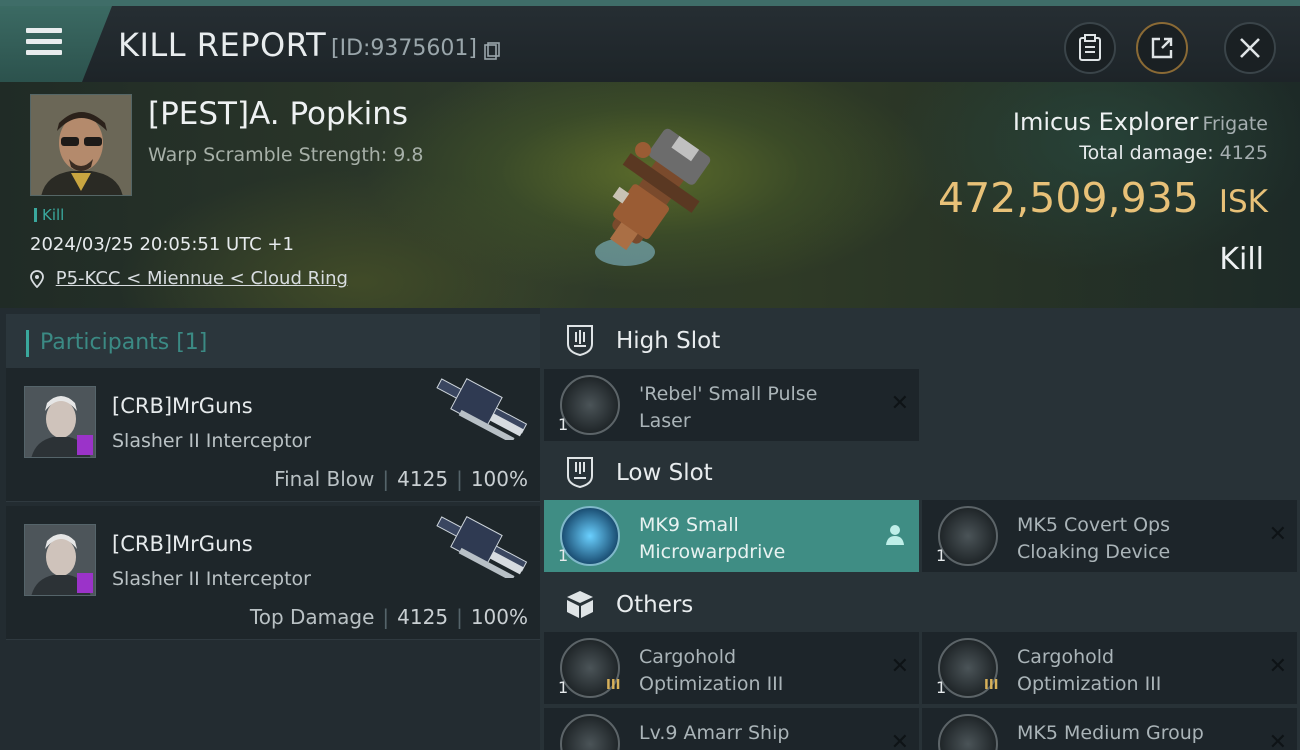 The width and height of the screenshot is (1300, 750). What do you see at coordinates (590, 732) in the screenshot?
I see `ship-skill-icon` at bounding box center [590, 732].